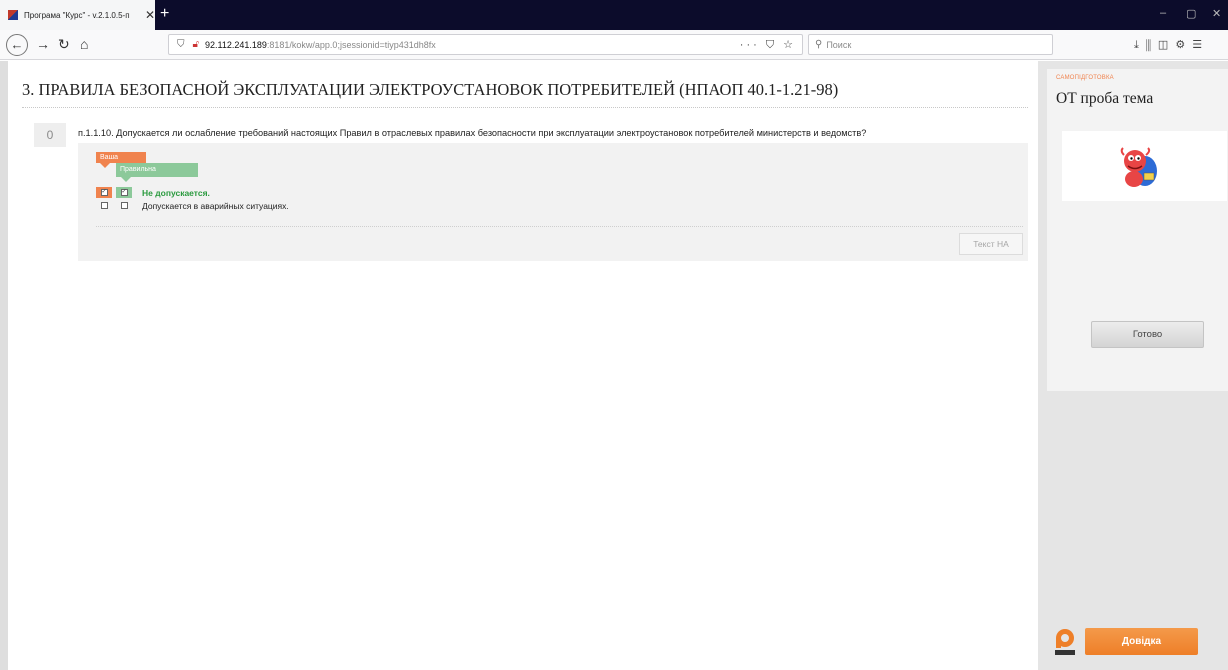 Image resolution: width=1228 pixels, height=670 pixels. I want to click on answer-option: Допускается в аварийных ситуациях., so click(192, 205).